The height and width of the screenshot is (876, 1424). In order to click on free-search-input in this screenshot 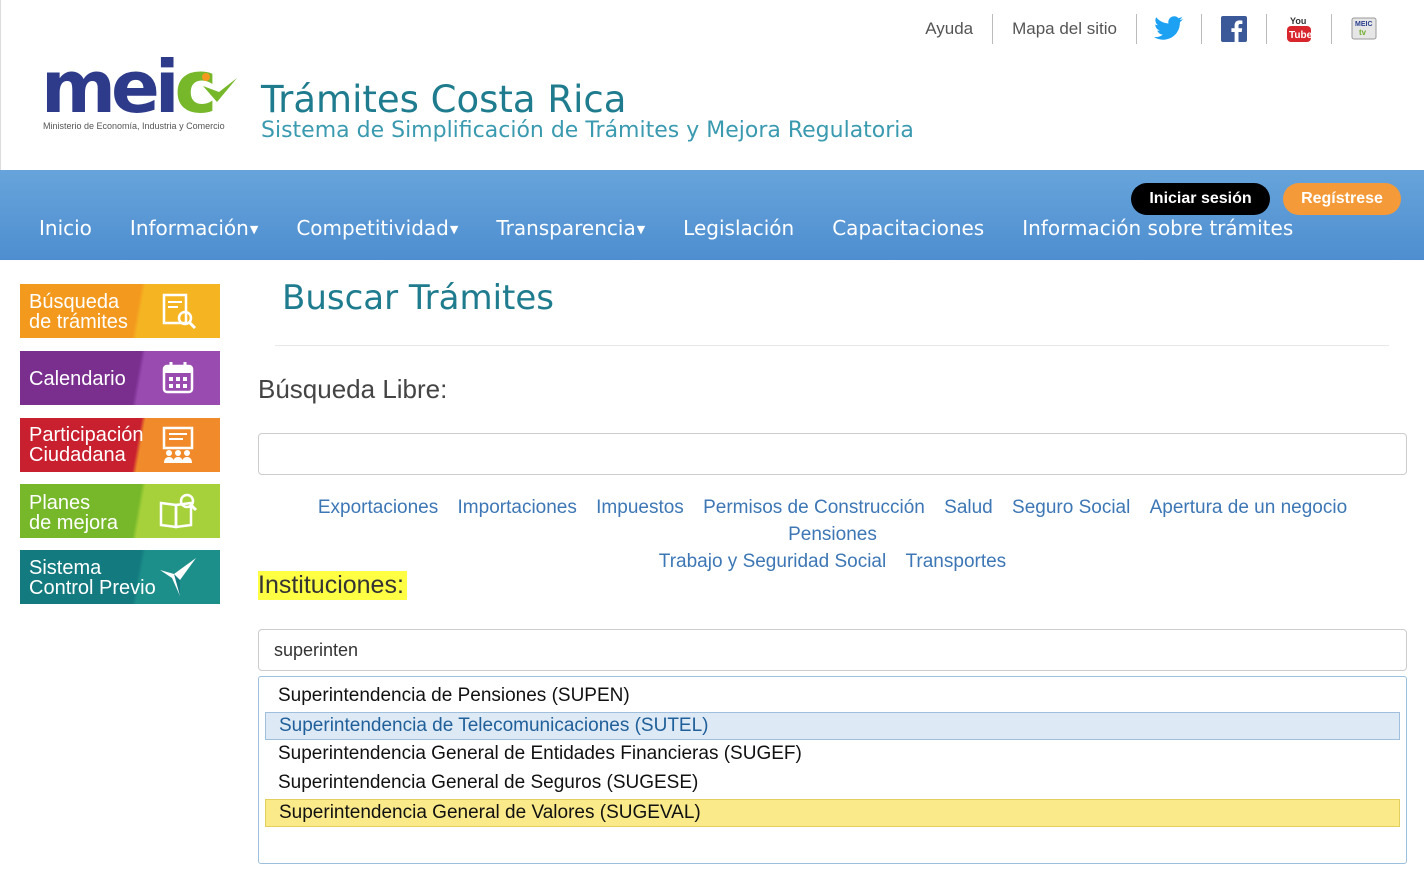, I will do `click(832, 454)`.